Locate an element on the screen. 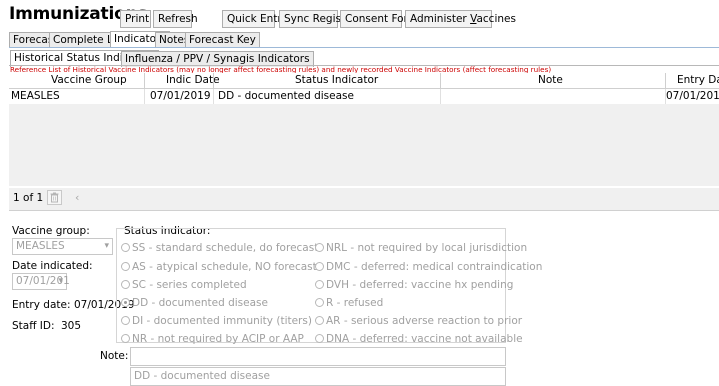 This screenshot has height=386, width=719. status-option-label: DNA - deferred: vaccine not available is located at coordinates (424, 339).